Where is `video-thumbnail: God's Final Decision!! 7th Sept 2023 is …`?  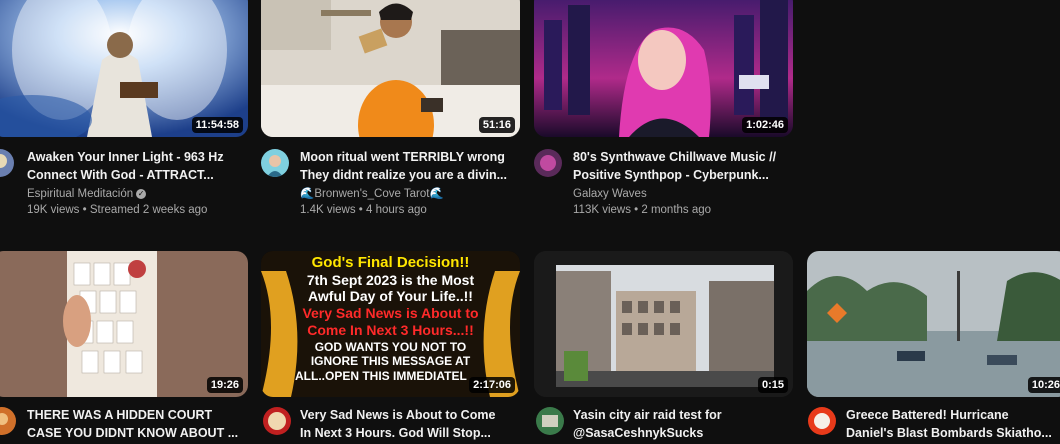 video-thumbnail: God's Final Decision!! 7th Sept 2023 is … is located at coordinates (390, 324).